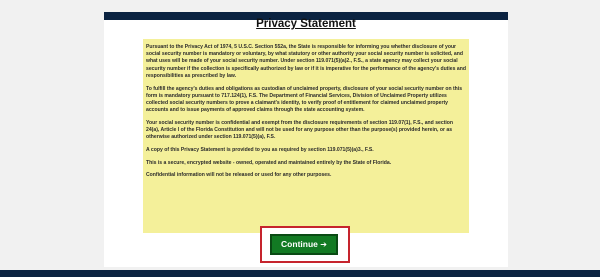 This screenshot has height=277, width=600. What do you see at coordinates (323, 244) in the screenshot?
I see `arrow-right-icon: ➔` at bounding box center [323, 244].